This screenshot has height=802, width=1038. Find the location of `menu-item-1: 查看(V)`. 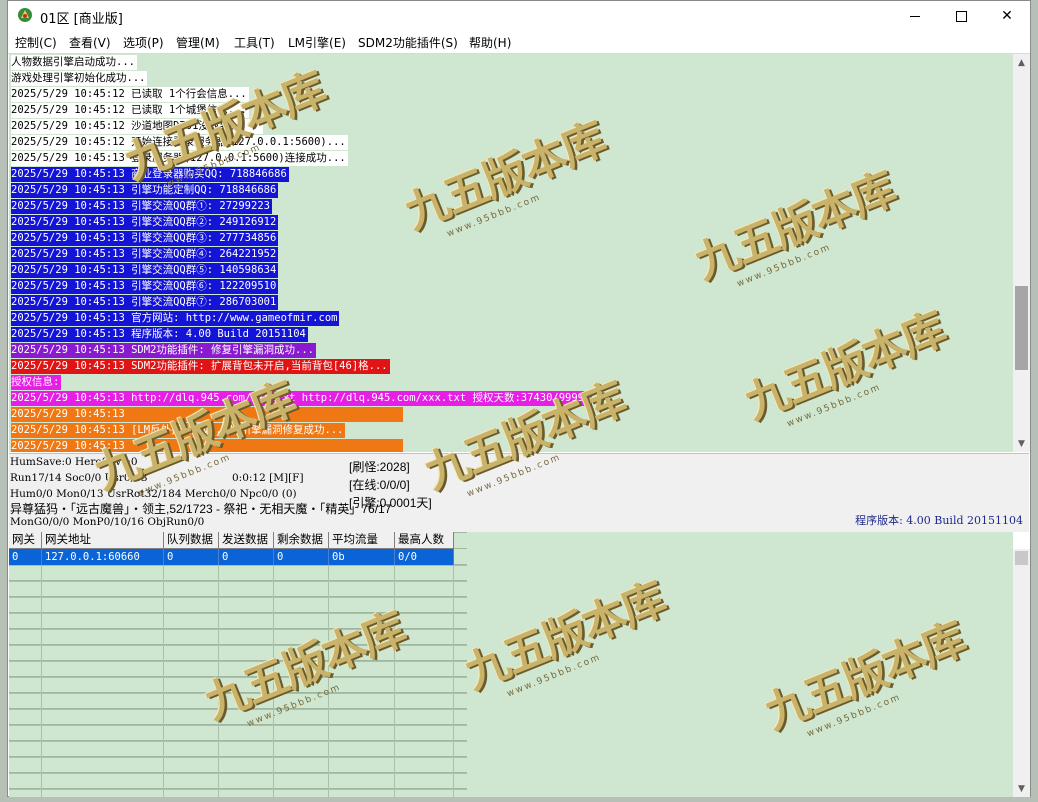

menu-item-1: 查看(V) is located at coordinates (90, 42).